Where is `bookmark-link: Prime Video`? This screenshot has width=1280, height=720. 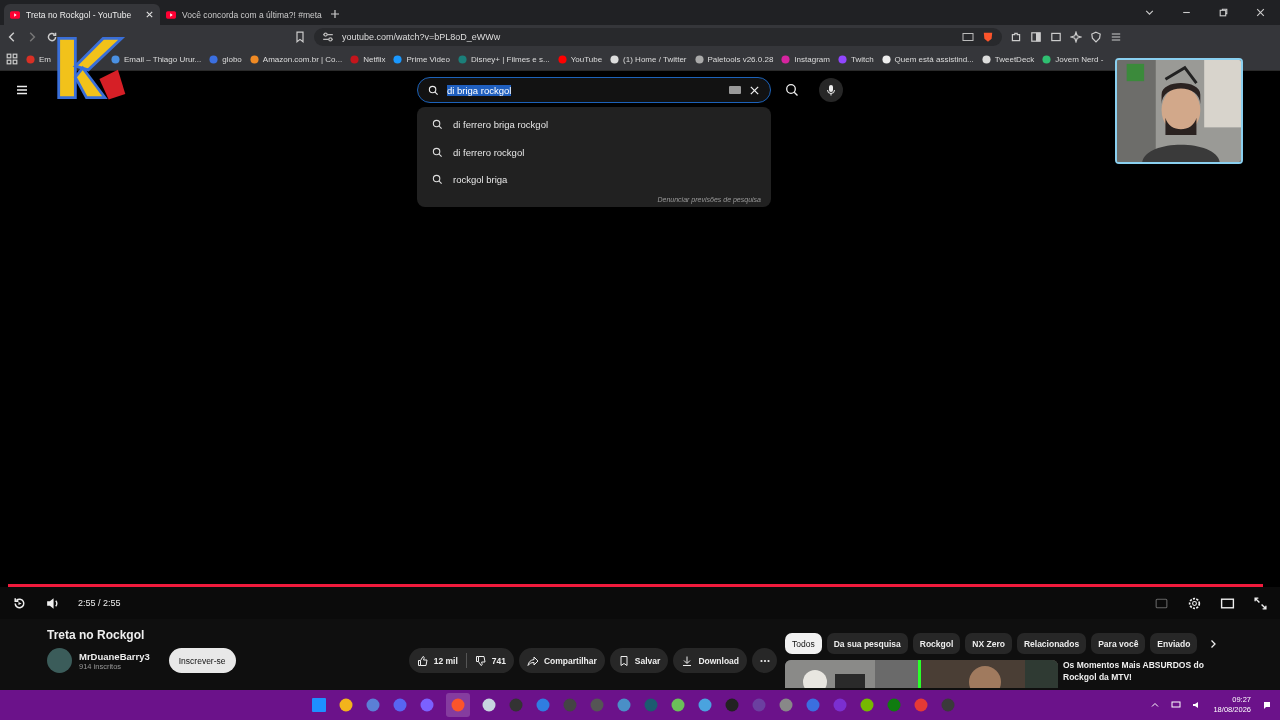 bookmark-link: Prime Video is located at coordinates (421, 59).